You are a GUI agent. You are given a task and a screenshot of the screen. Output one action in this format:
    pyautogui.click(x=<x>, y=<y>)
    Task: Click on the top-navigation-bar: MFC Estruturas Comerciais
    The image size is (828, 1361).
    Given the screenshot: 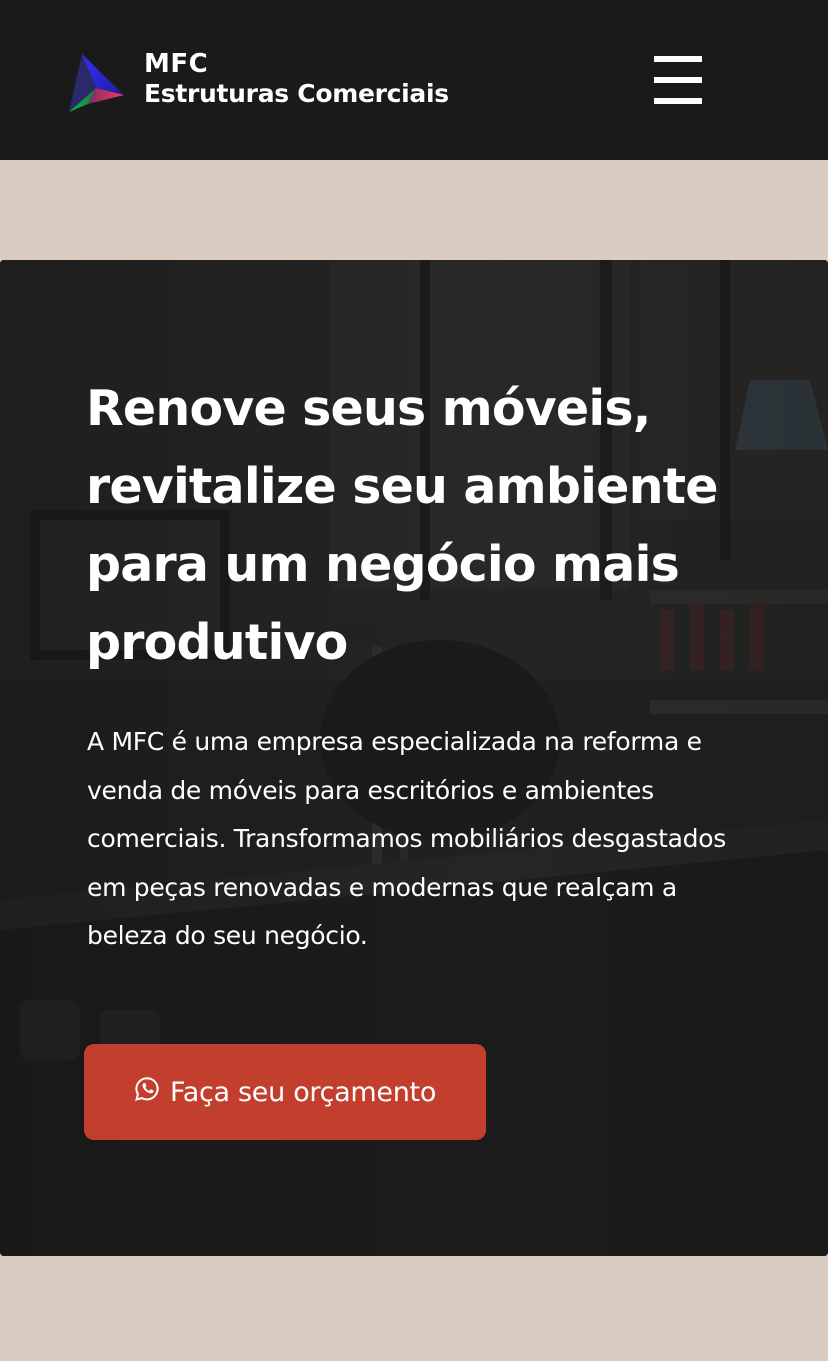 What is the action you would take?
    pyautogui.click(x=414, y=80)
    